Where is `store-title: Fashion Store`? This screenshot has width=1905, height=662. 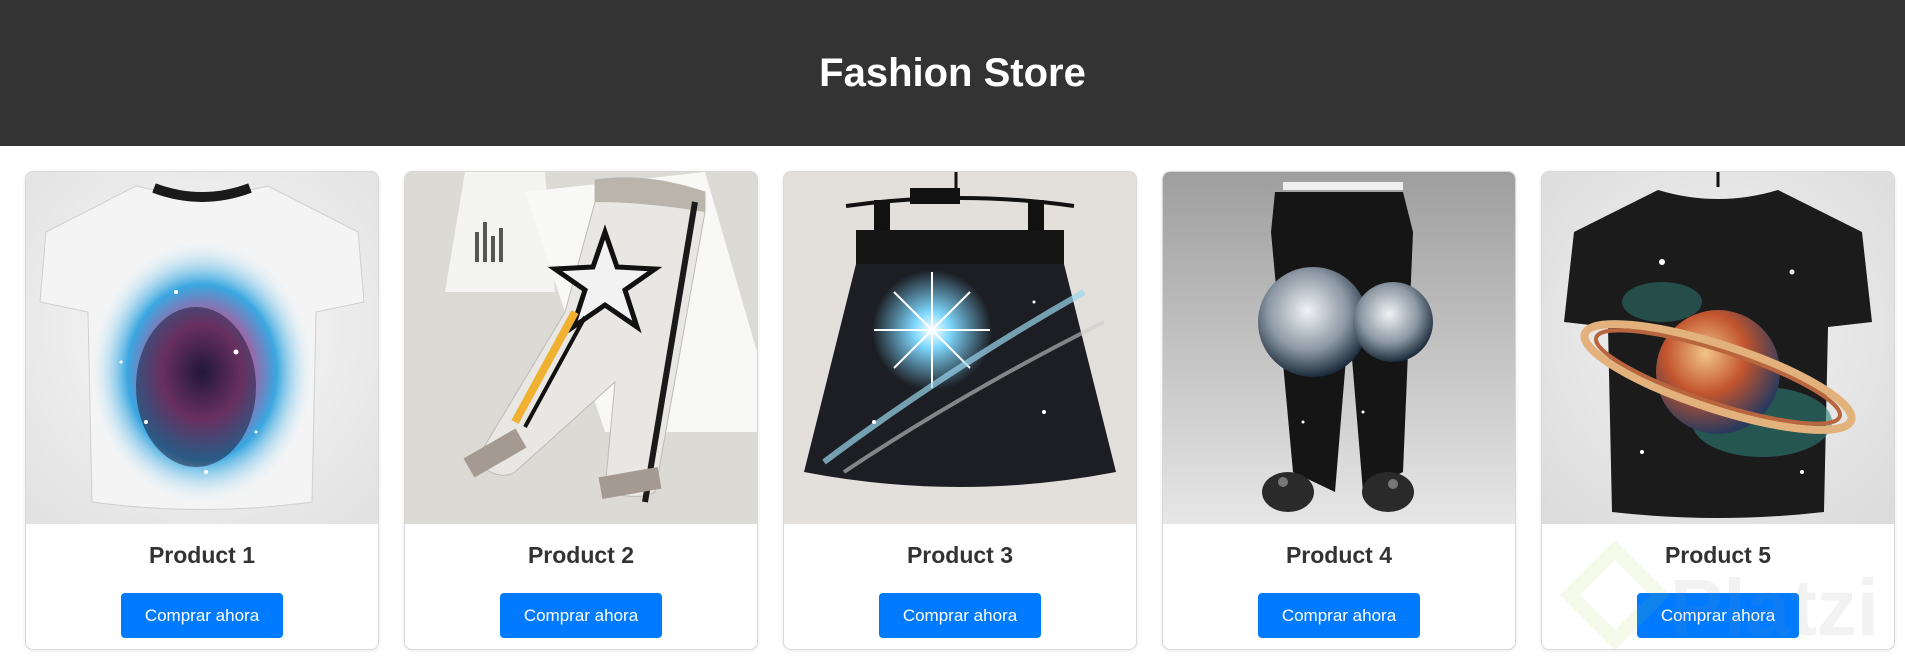
store-title: Fashion Store is located at coordinates (952, 72).